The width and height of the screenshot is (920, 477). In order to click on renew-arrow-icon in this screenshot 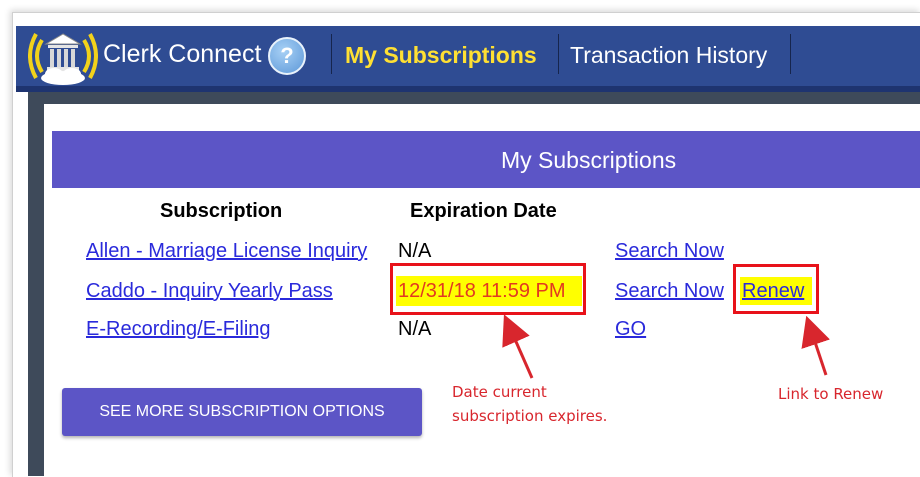, I will do `click(815, 345)`.